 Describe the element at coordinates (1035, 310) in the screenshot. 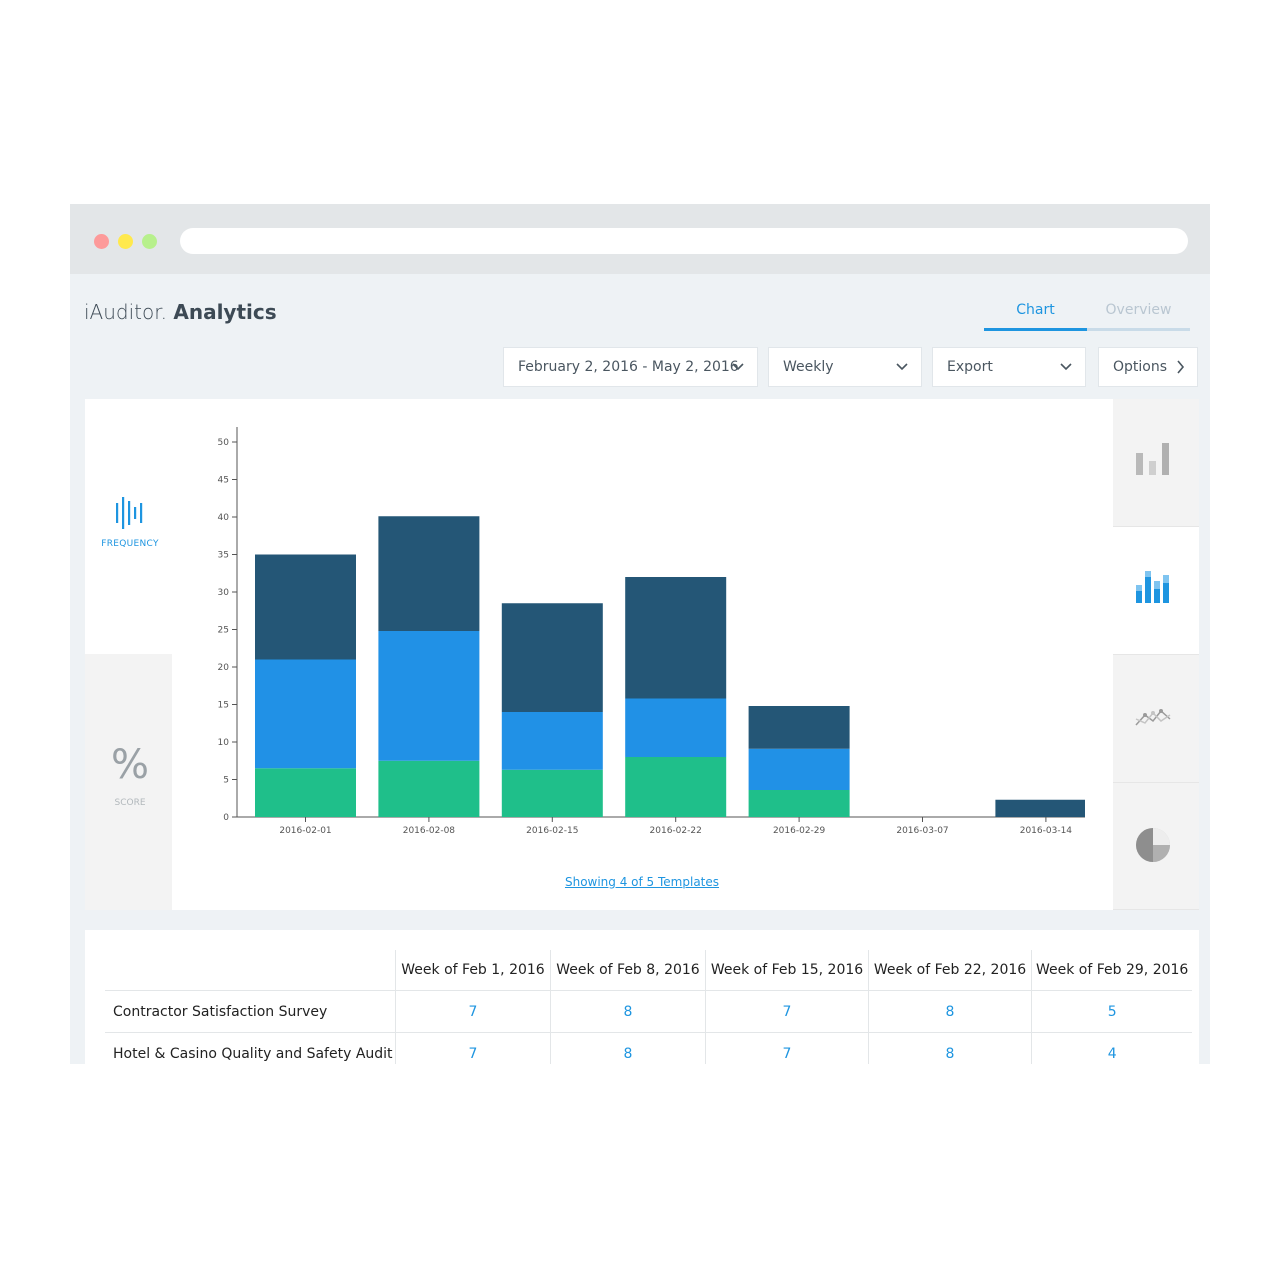

I see `tab-chart: Chart` at that location.